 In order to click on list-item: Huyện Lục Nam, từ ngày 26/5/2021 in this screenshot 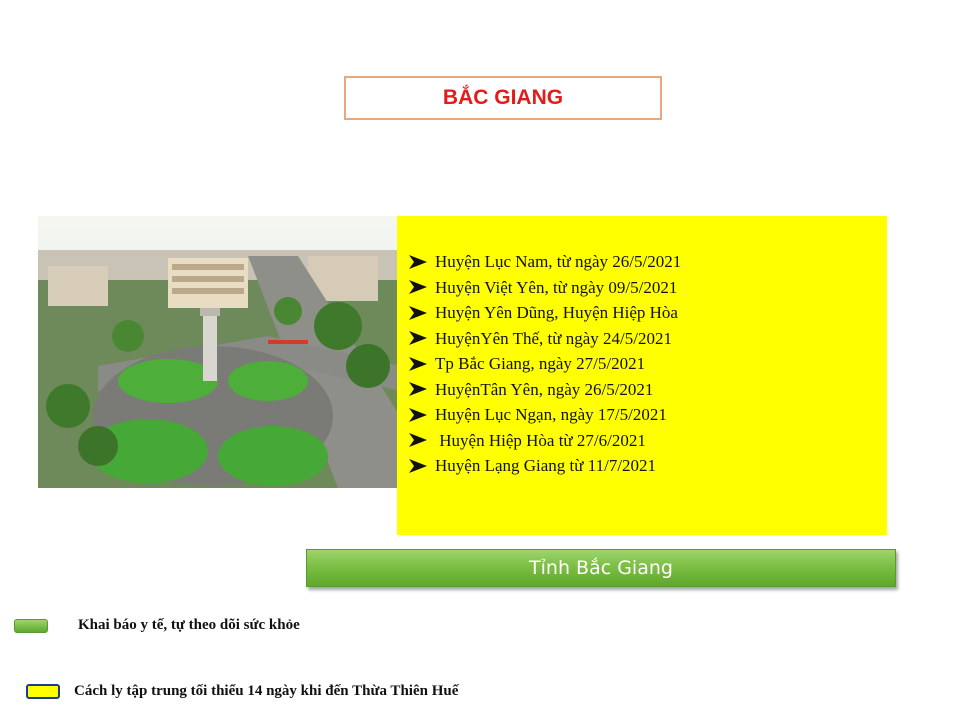, I will do `click(545, 262)`.